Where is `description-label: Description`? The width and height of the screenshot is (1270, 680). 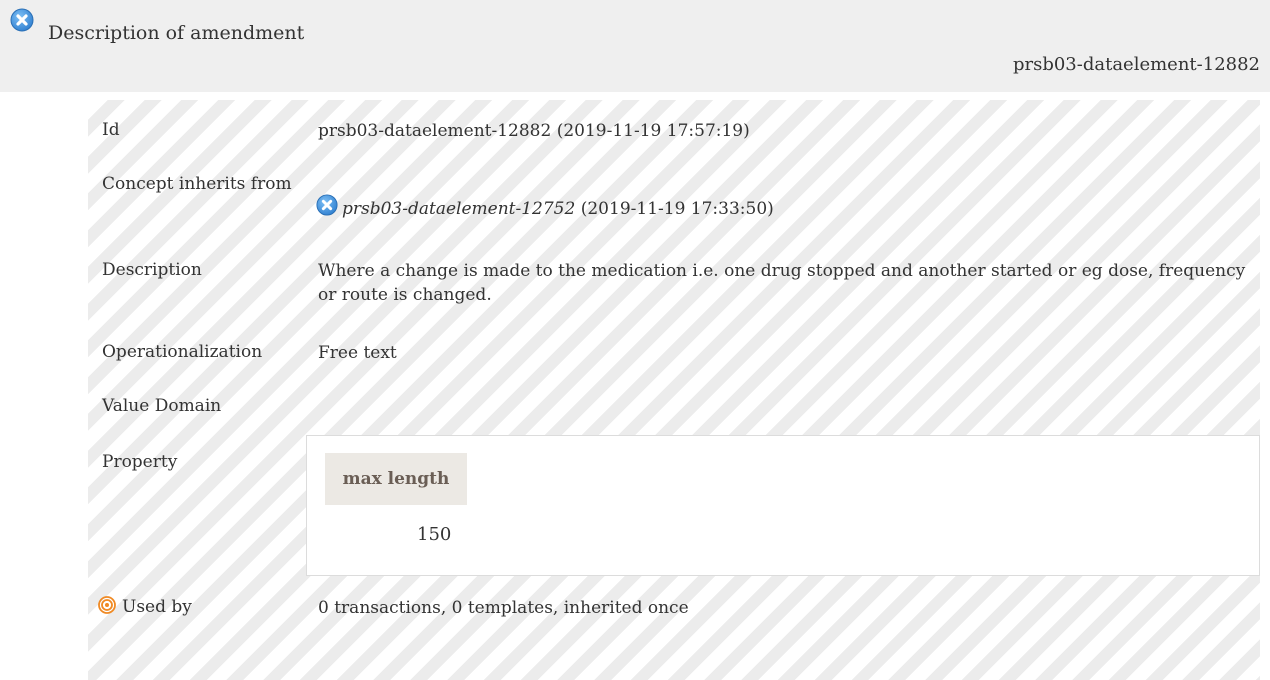 description-label: Description is located at coordinates (152, 270).